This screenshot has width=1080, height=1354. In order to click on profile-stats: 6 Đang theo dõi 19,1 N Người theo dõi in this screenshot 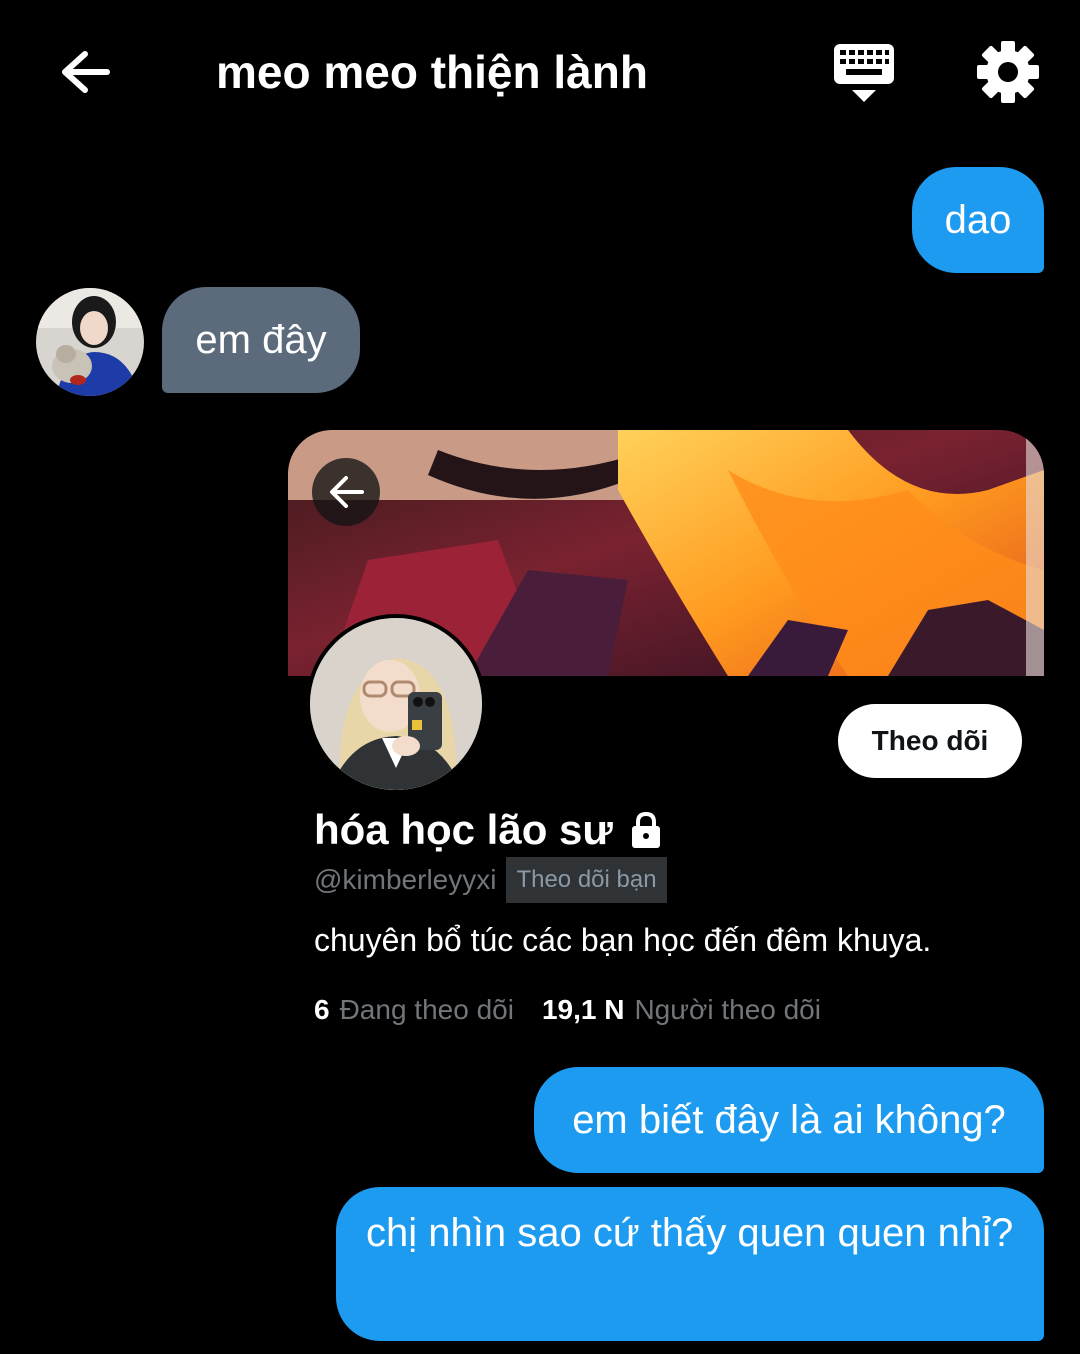, I will do `click(567, 1010)`.